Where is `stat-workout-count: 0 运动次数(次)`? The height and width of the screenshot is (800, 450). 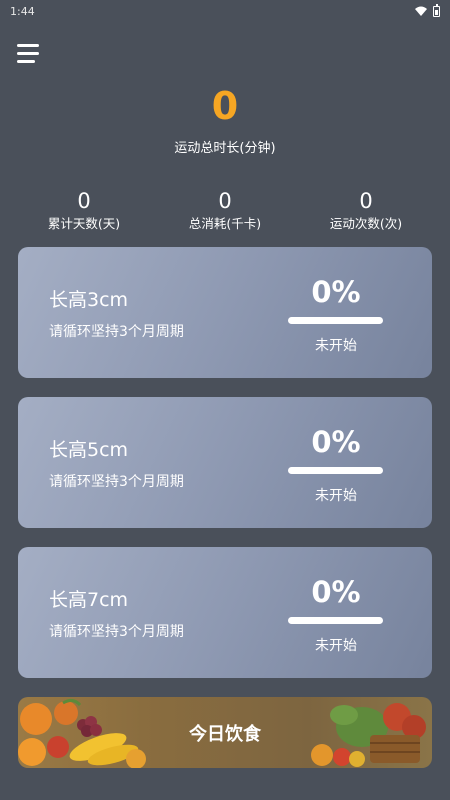 stat-workout-count: 0 运动次数(次) is located at coordinates (366, 211).